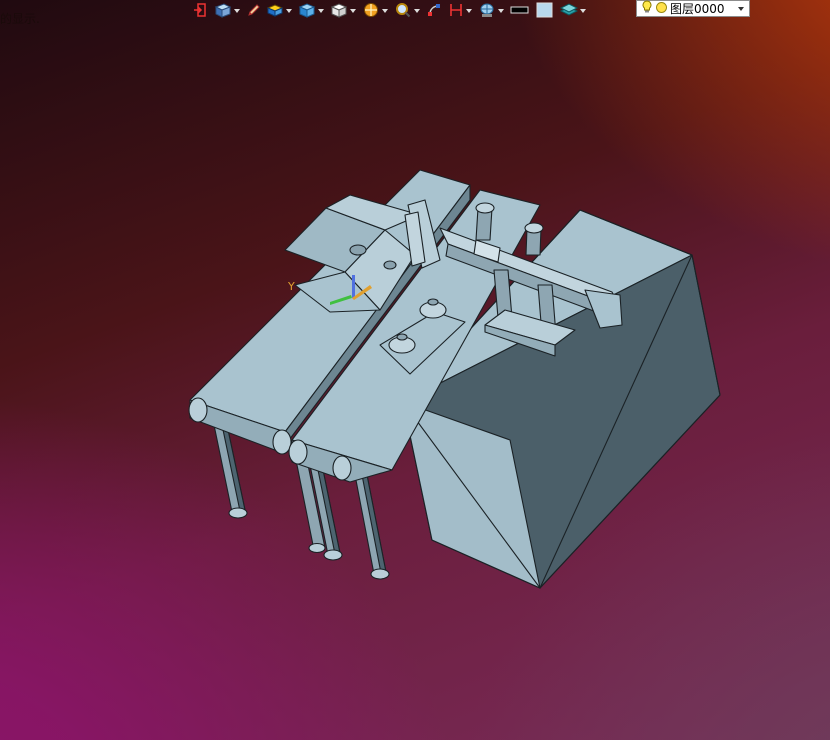  I want to click on svg-text: Y, so click(291, 286).